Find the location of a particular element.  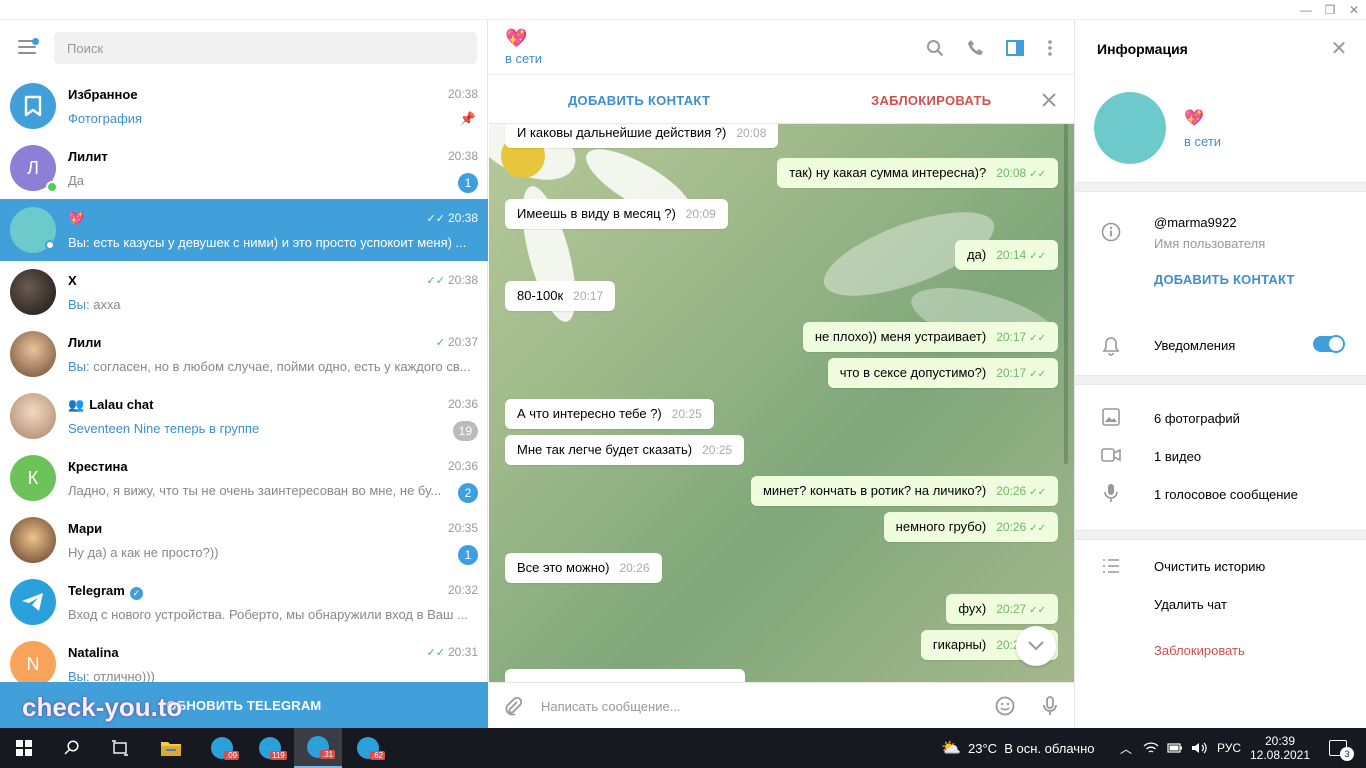

volume-icon is located at coordinates (1199, 748).